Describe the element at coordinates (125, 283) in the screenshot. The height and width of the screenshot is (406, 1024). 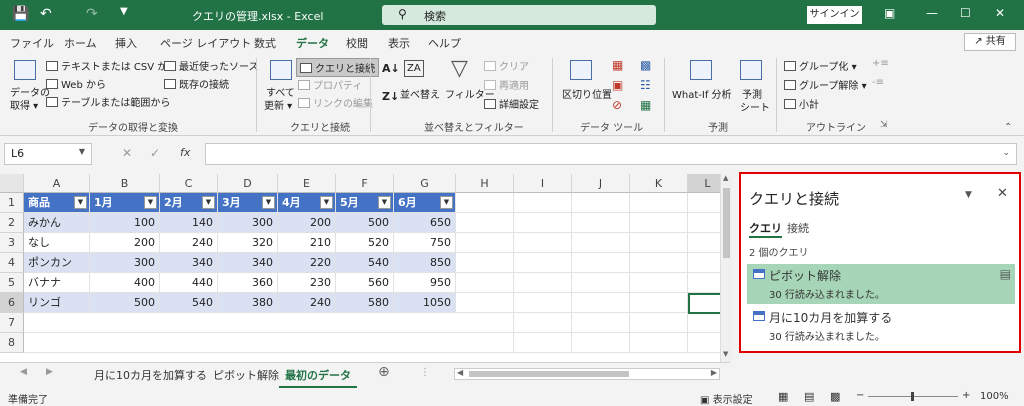
I see `table-cell: 400` at that location.